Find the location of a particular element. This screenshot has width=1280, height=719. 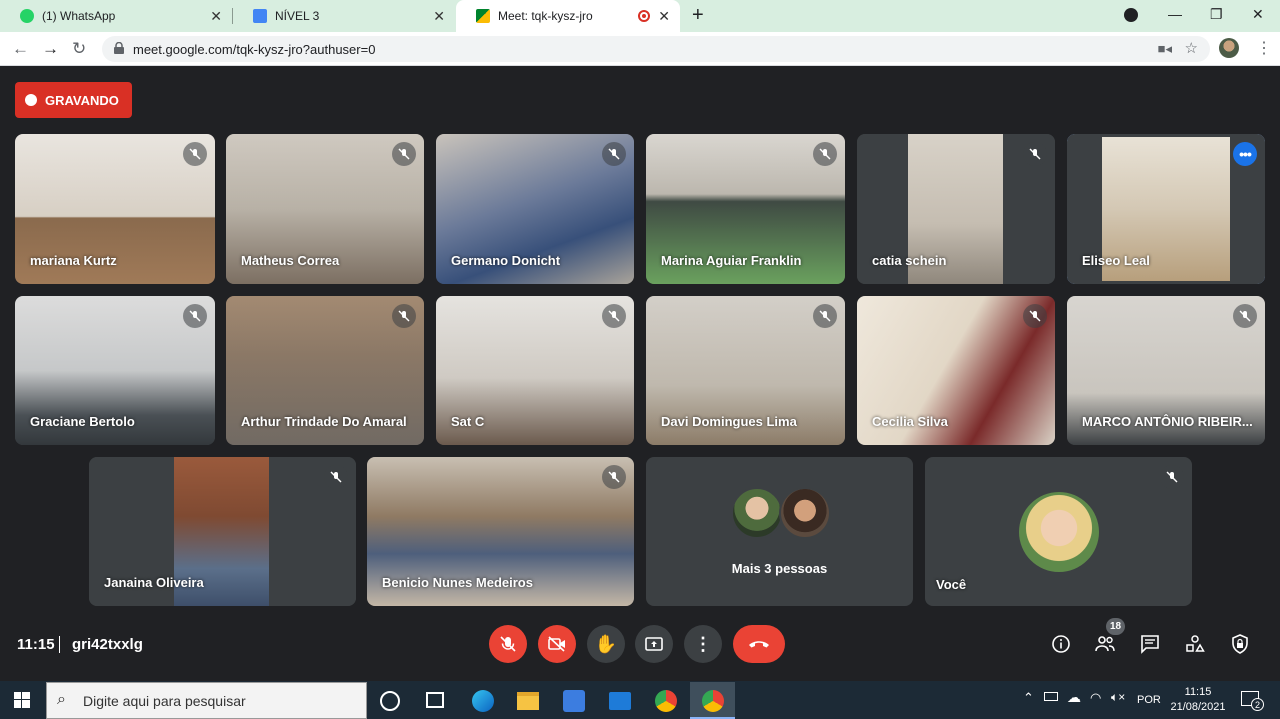

tab-nivel3: NÍVEL 3 ✕ is located at coordinates (344, 16).